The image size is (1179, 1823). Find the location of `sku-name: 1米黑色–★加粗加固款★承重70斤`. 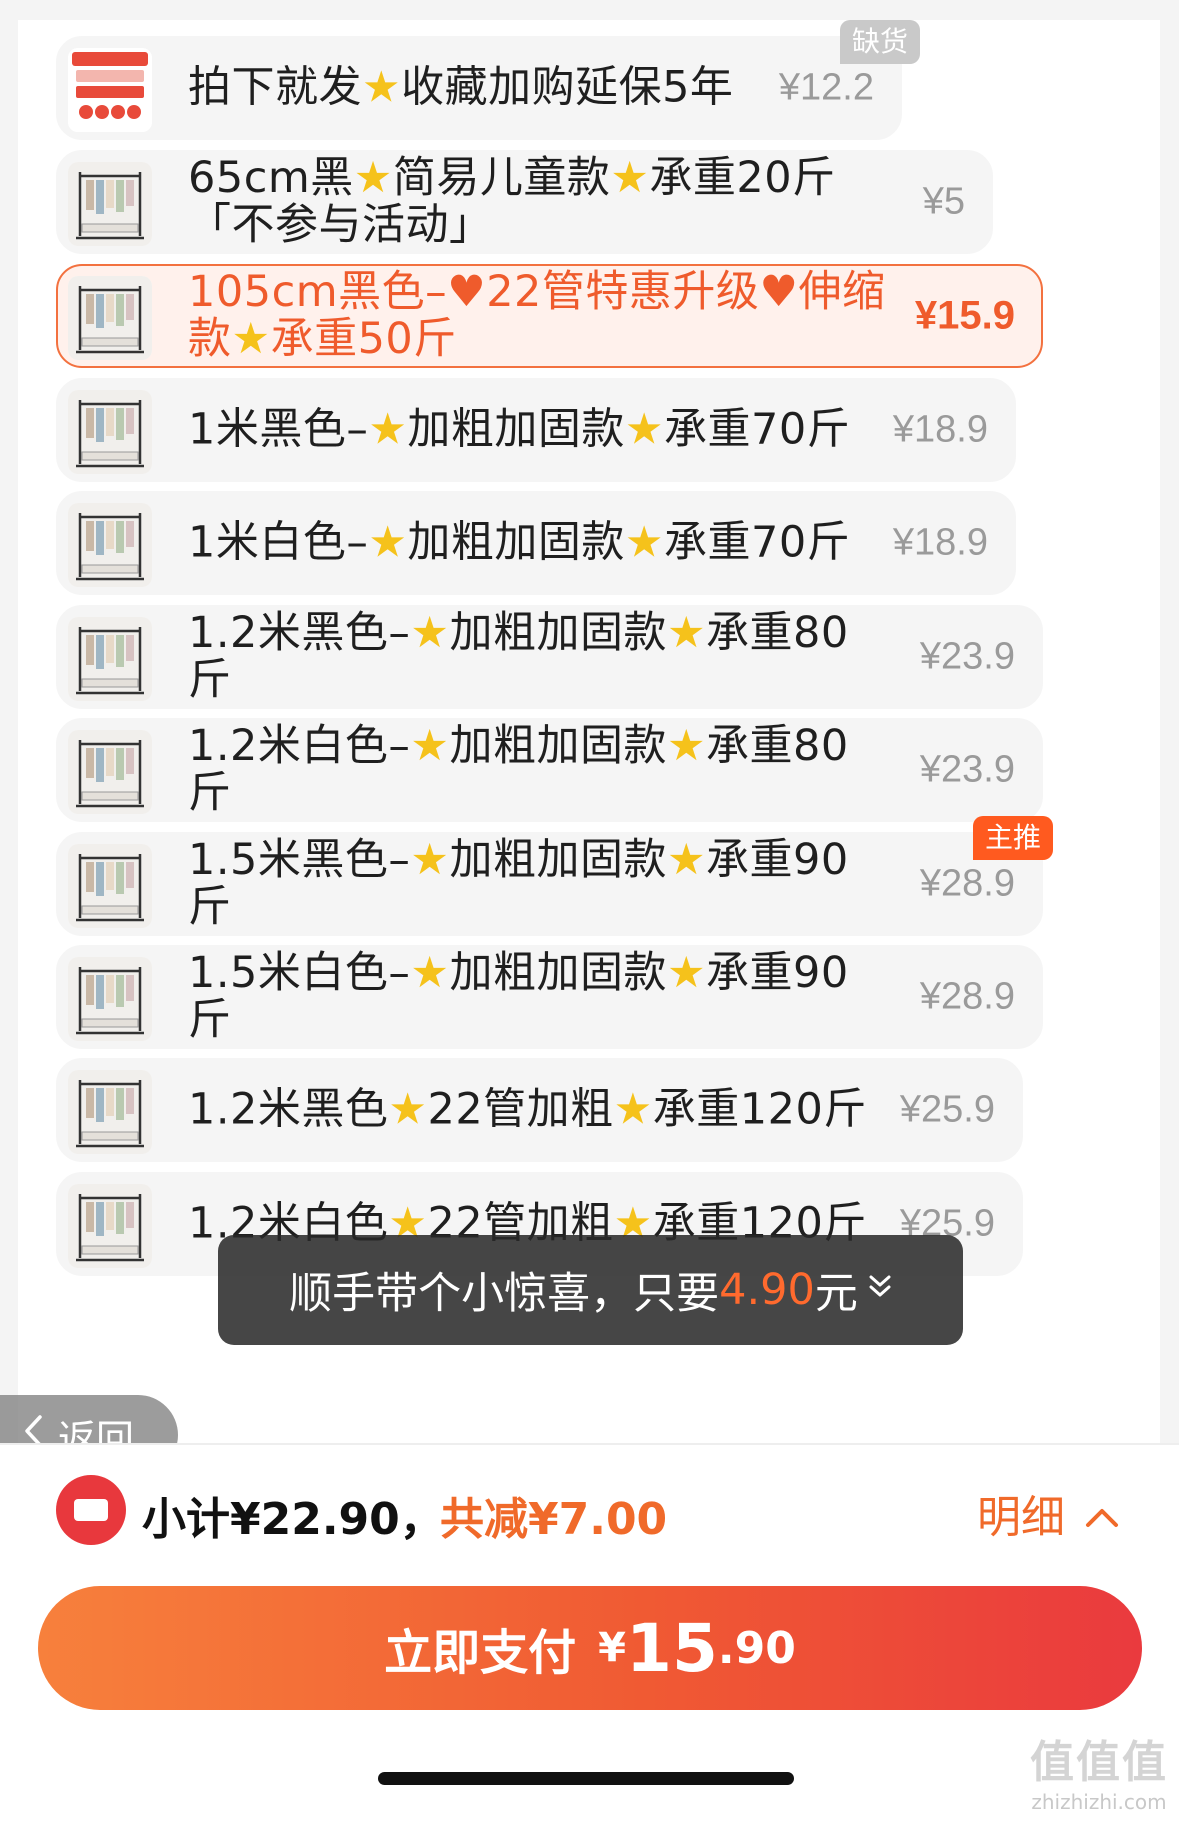

sku-name: 1米黑色–★加粗加固款★承重70斤 is located at coordinates (519, 429).